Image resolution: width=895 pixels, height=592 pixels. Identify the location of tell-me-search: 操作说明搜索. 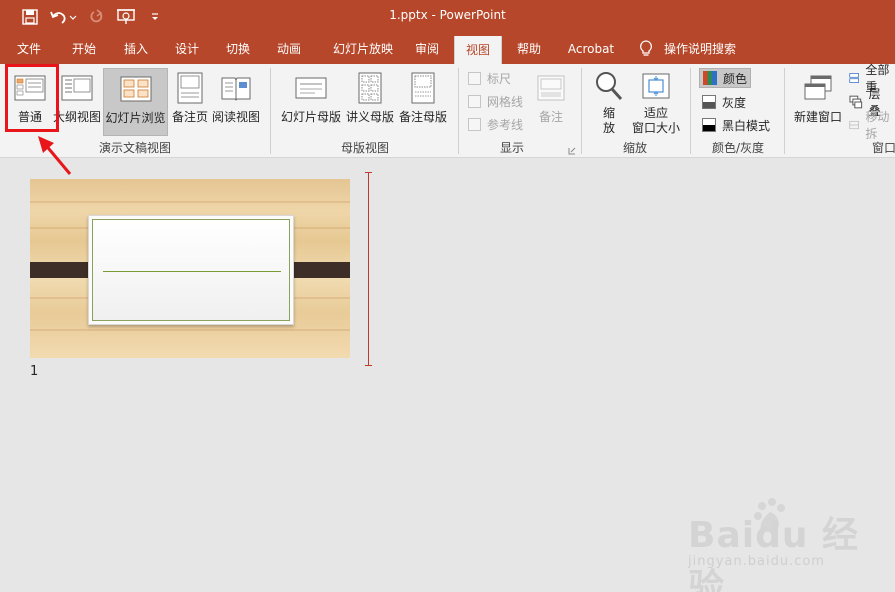
(719, 49).